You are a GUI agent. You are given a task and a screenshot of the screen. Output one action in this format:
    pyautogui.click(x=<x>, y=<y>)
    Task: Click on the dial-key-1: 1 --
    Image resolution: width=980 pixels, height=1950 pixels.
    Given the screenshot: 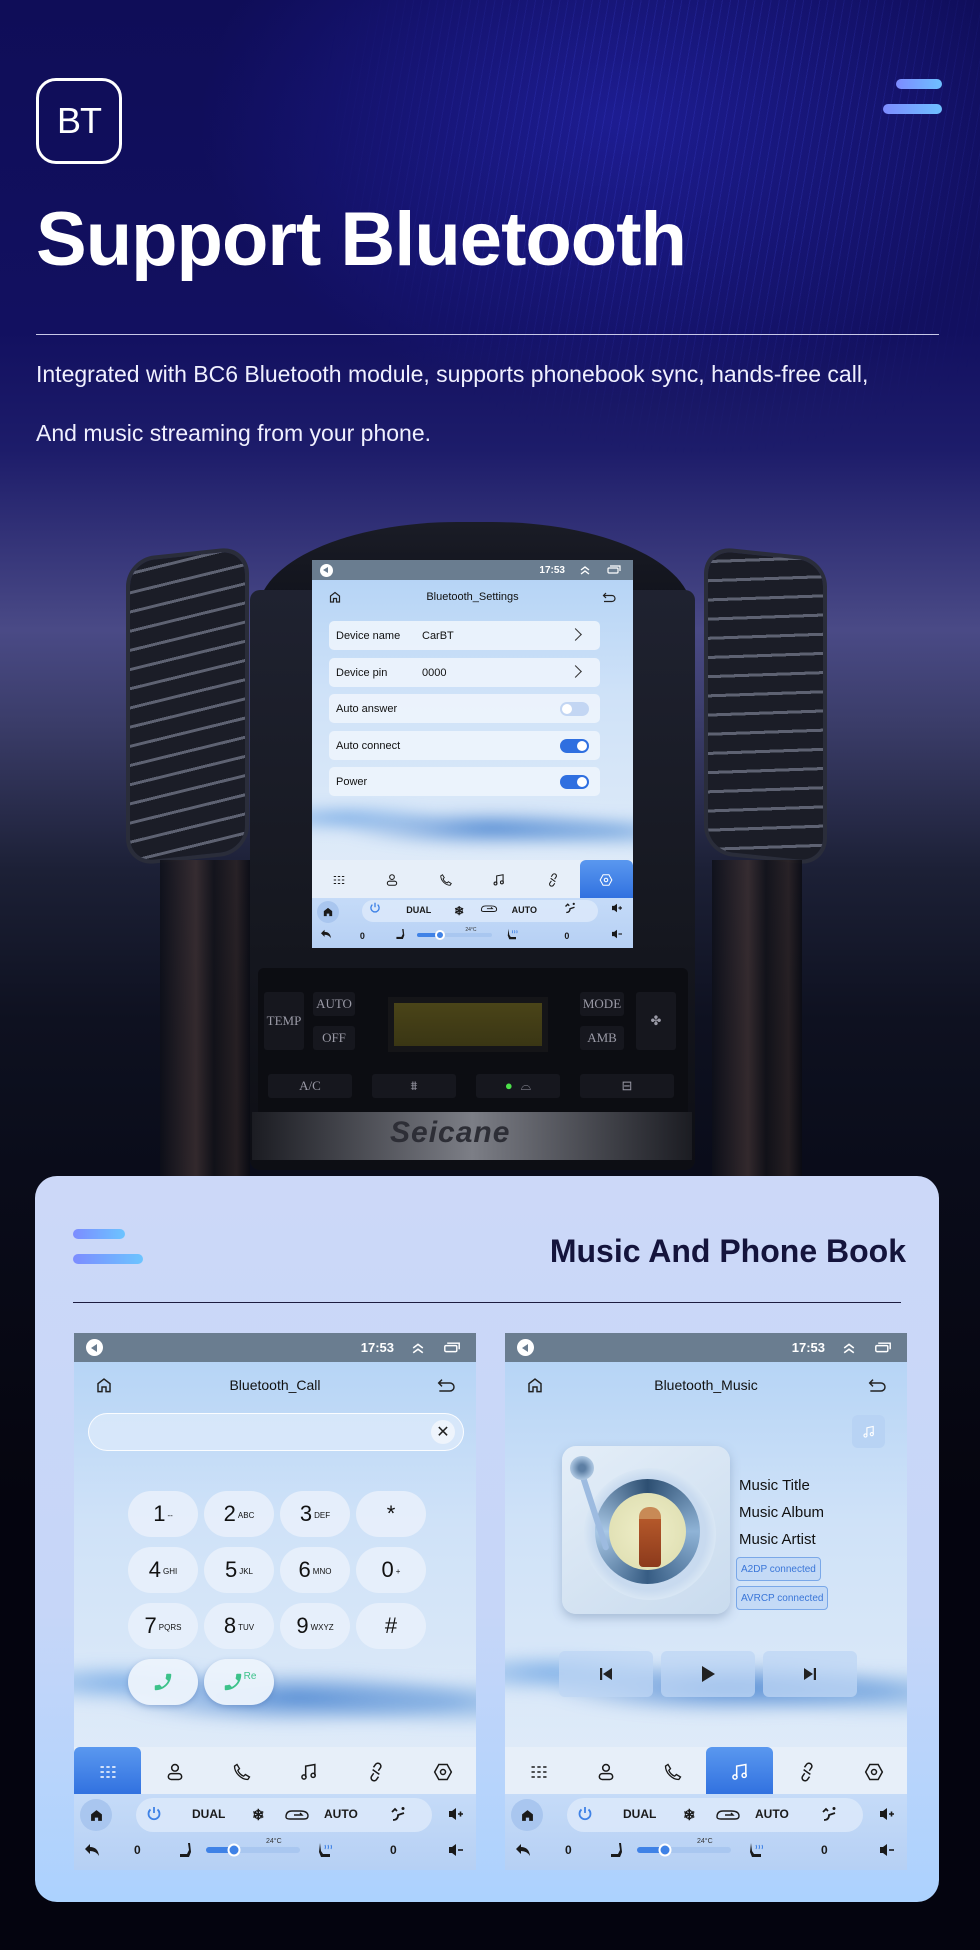 What is the action you would take?
    pyautogui.click(x=163, y=1514)
    